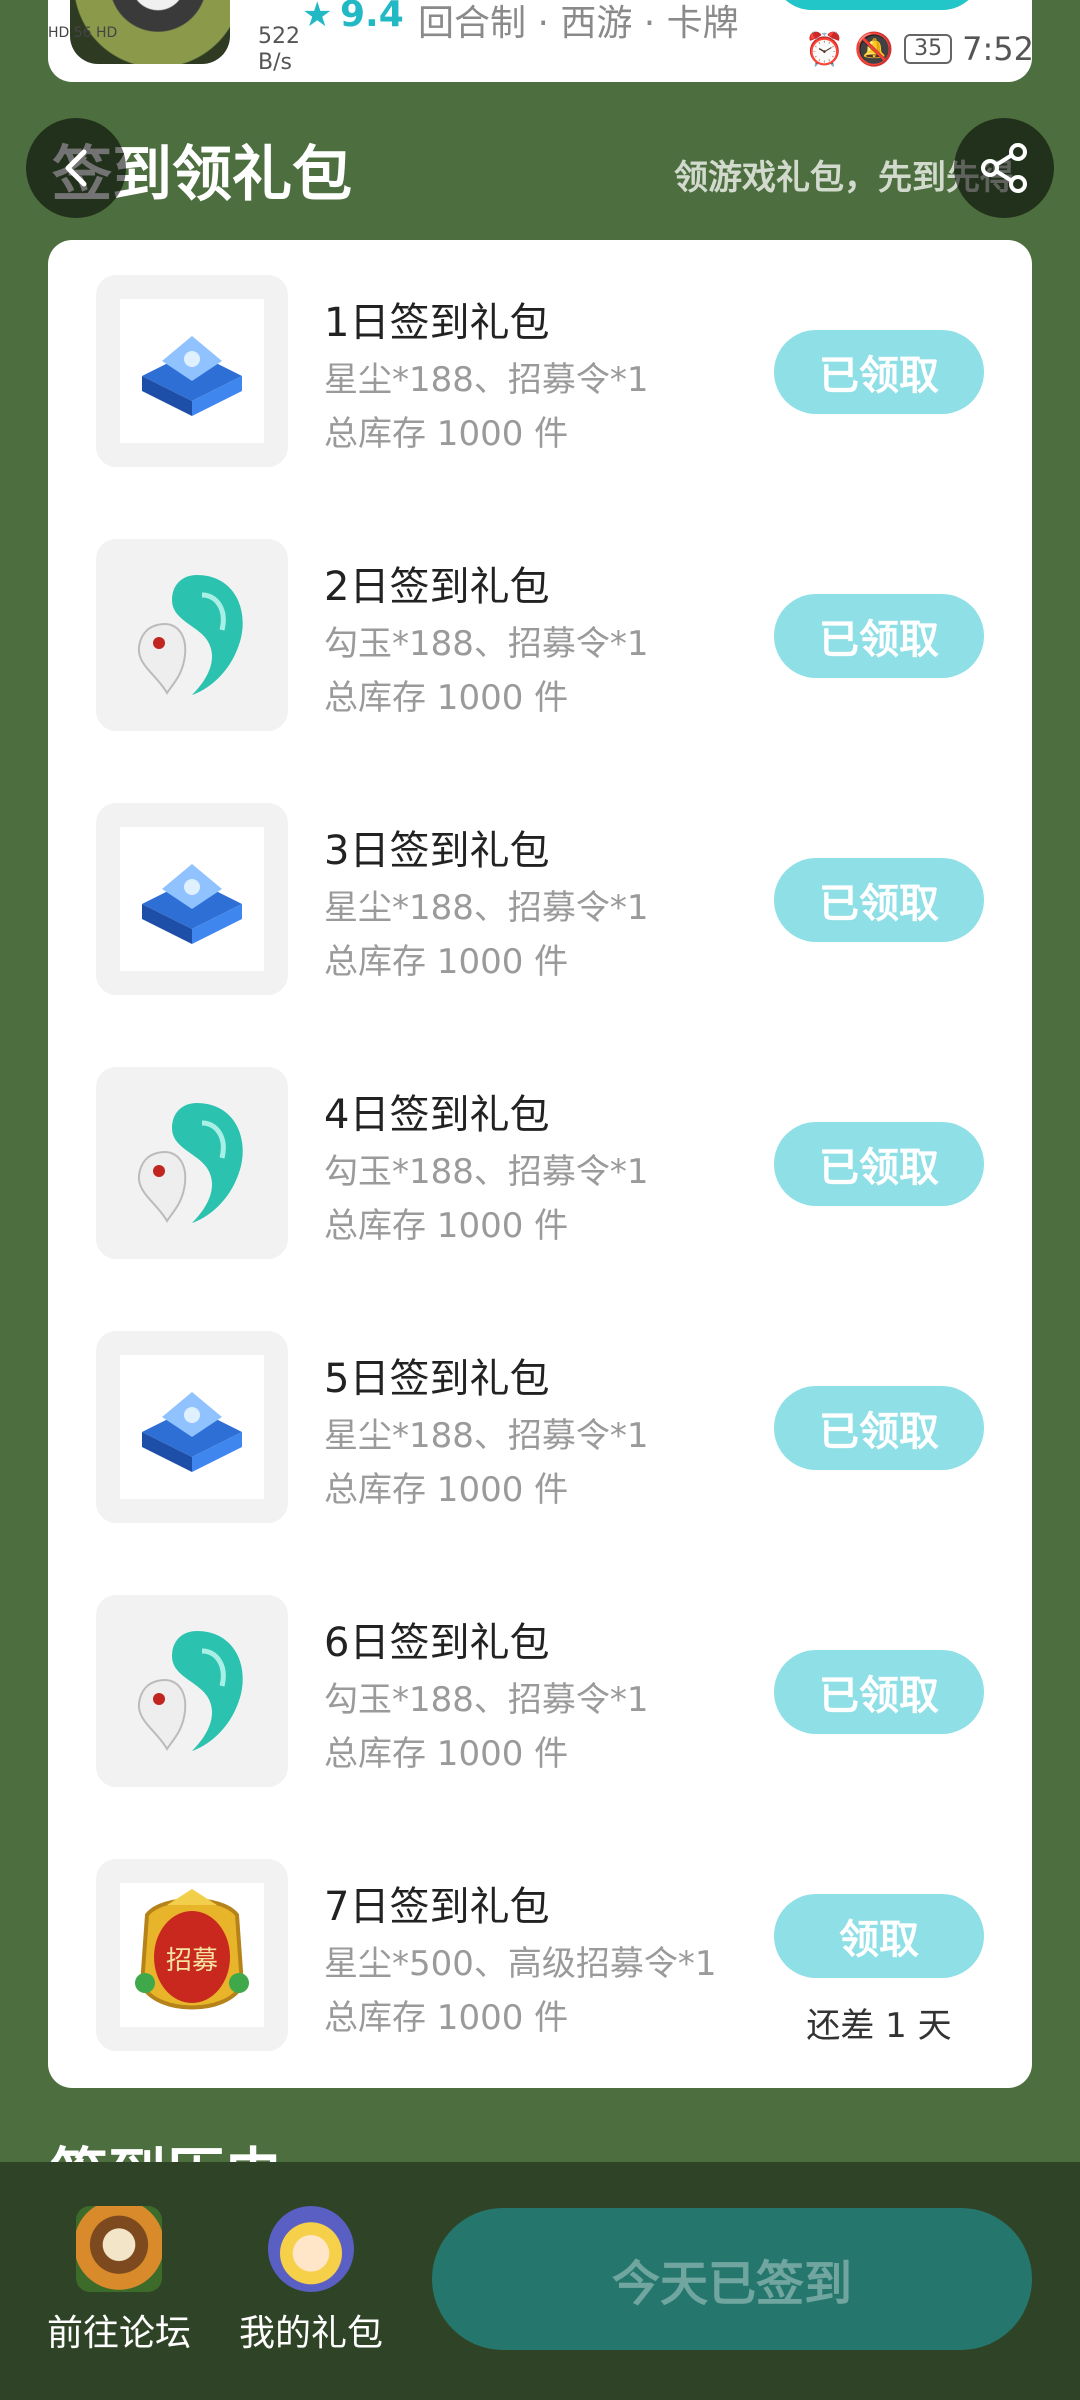 This screenshot has width=1080, height=2400. I want to click on gift-name: 5日签到礼包, so click(437, 1379).